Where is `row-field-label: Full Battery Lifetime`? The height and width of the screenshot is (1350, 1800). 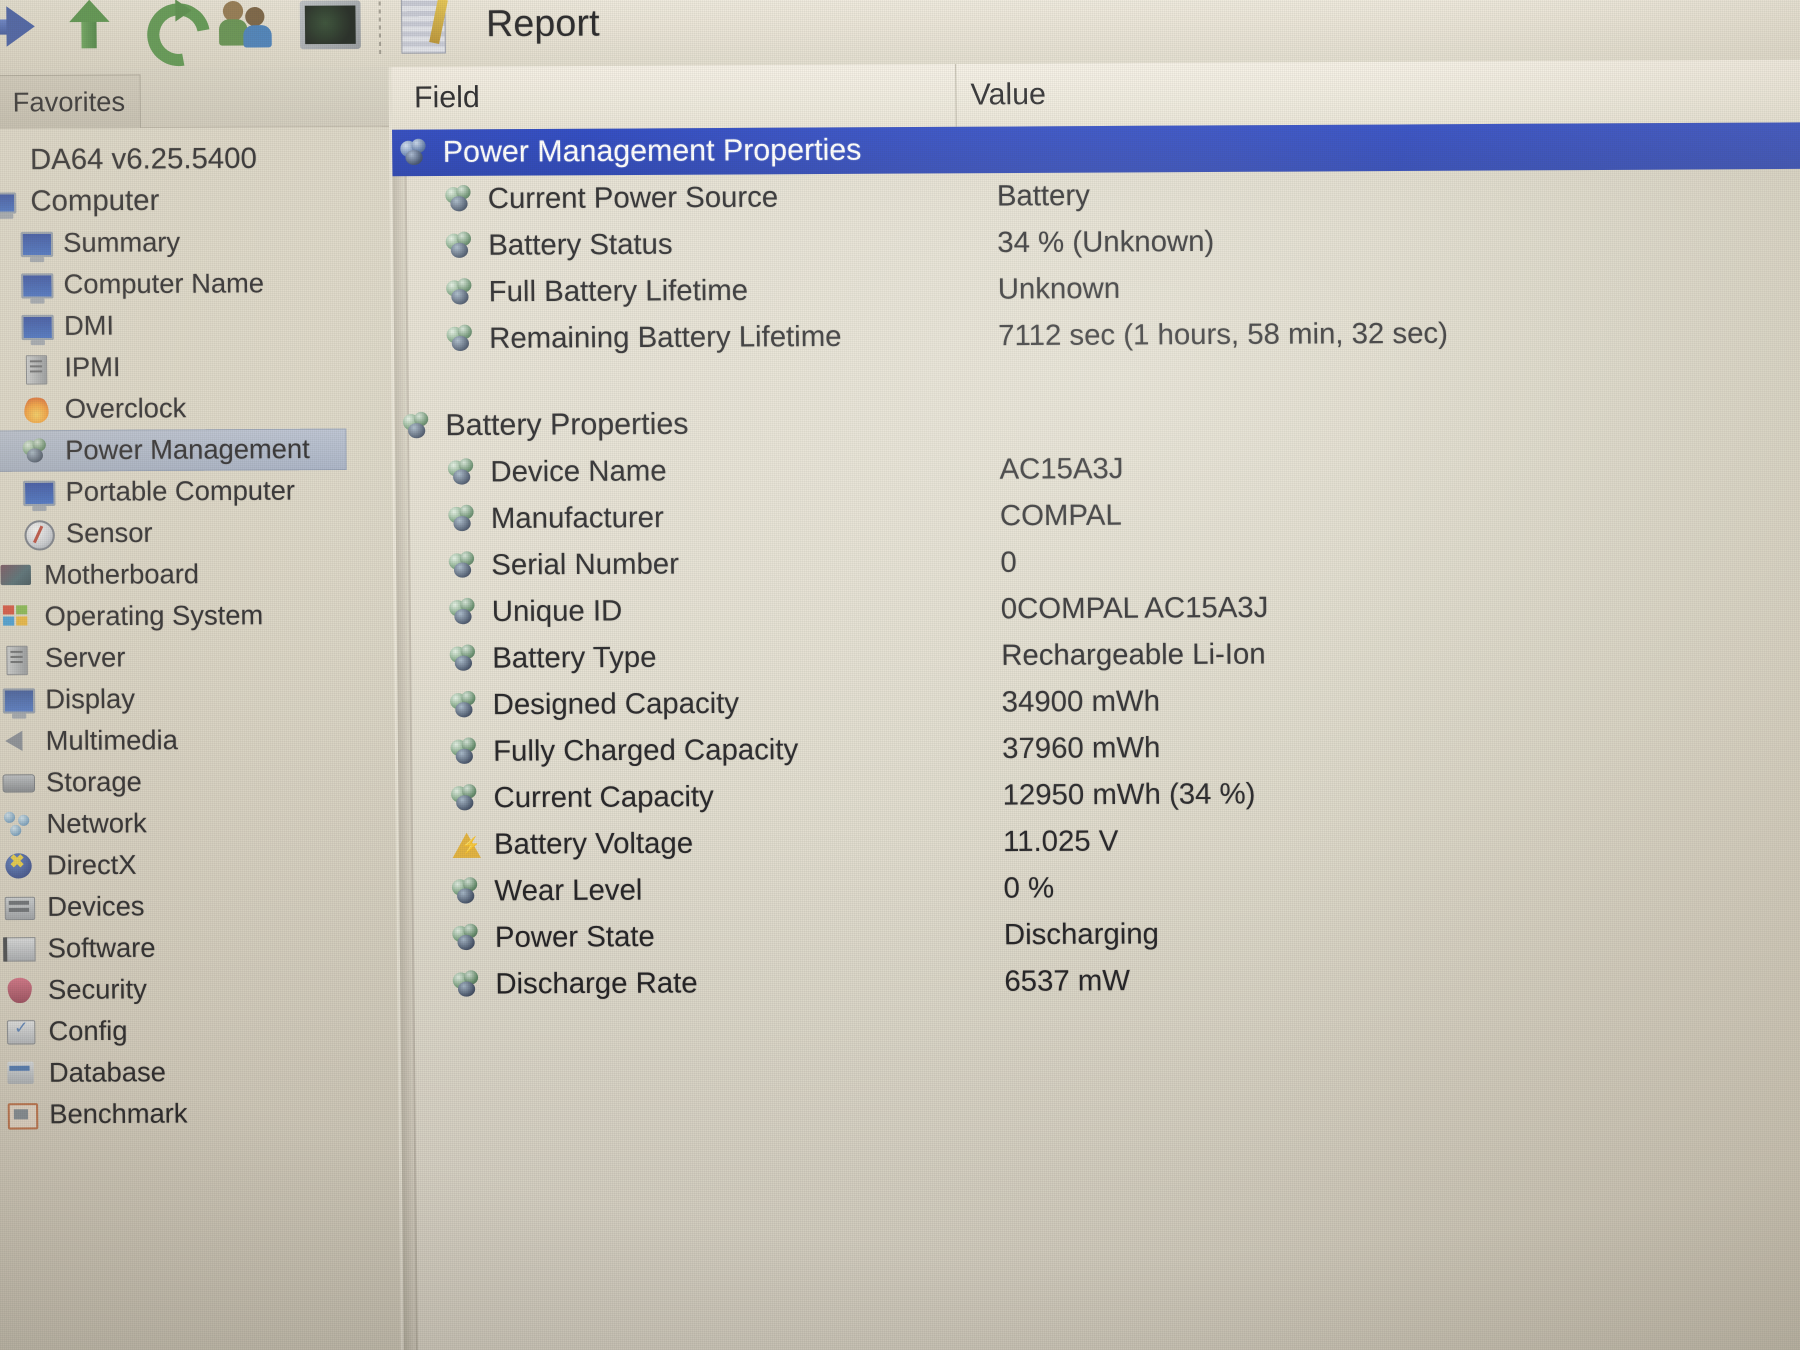
row-field-label: Full Battery Lifetime is located at coordinates (618, 291).